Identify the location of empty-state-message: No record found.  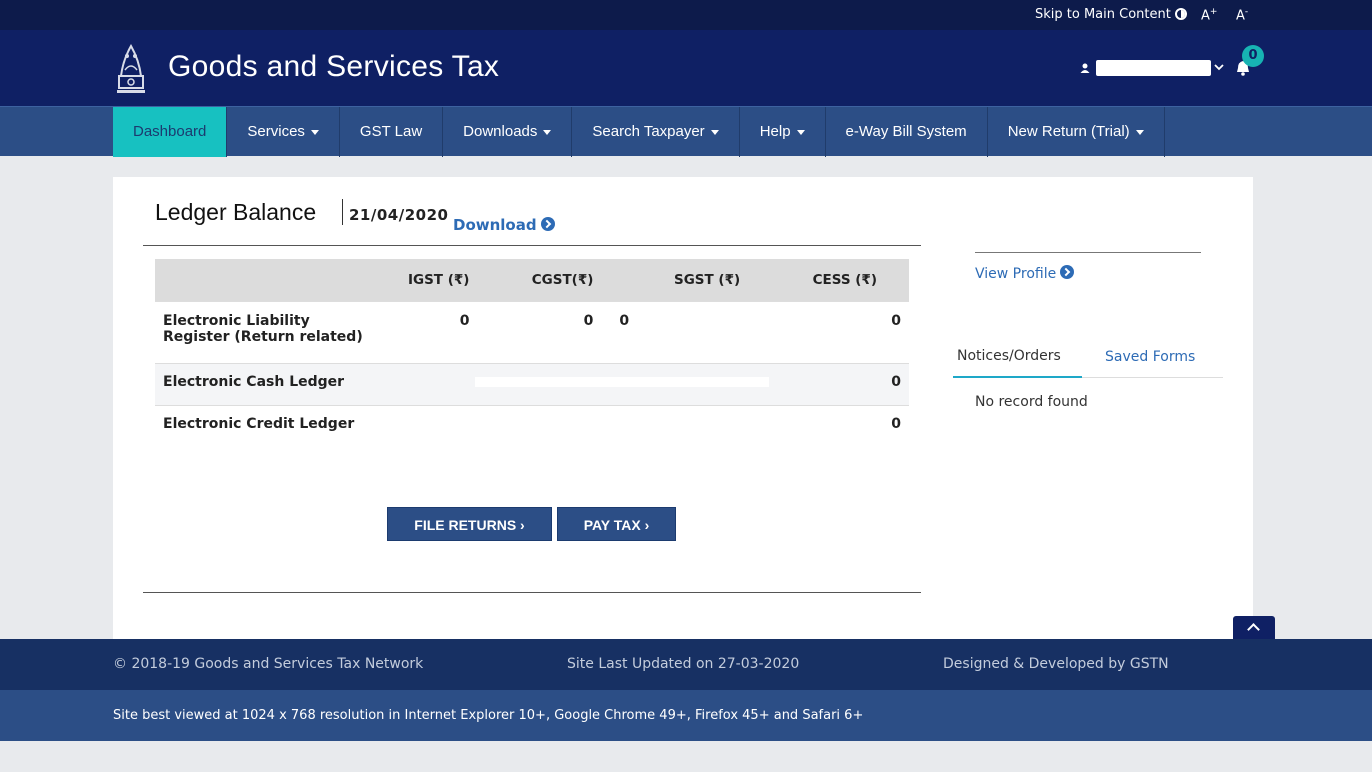
(1031, 402).